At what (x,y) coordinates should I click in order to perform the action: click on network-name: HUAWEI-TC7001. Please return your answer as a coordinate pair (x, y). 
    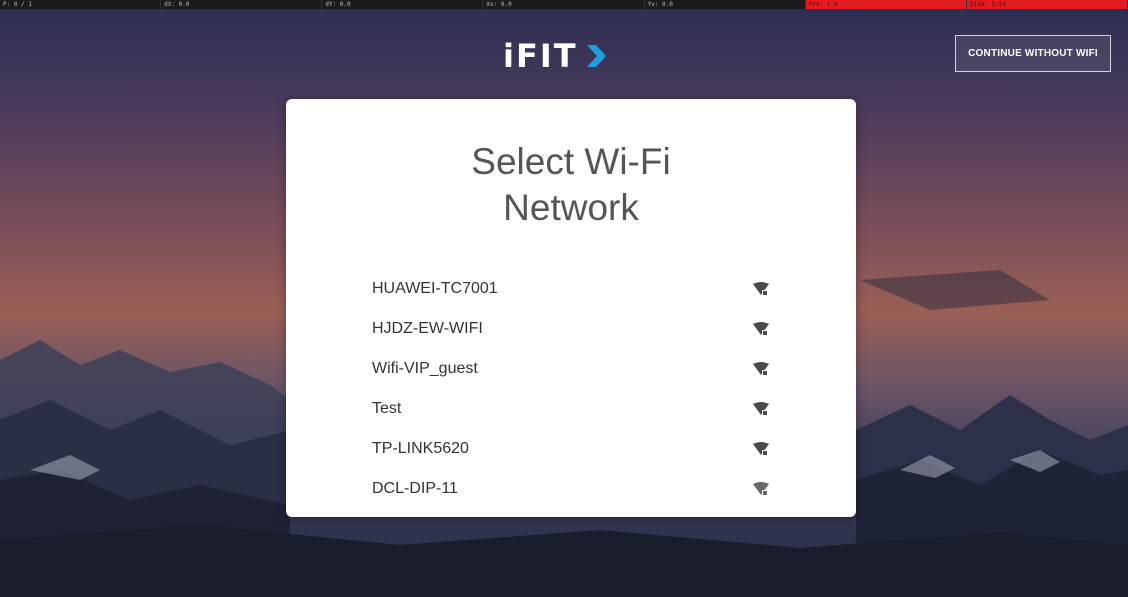
    Looking at the image, I should click on (435, 288).